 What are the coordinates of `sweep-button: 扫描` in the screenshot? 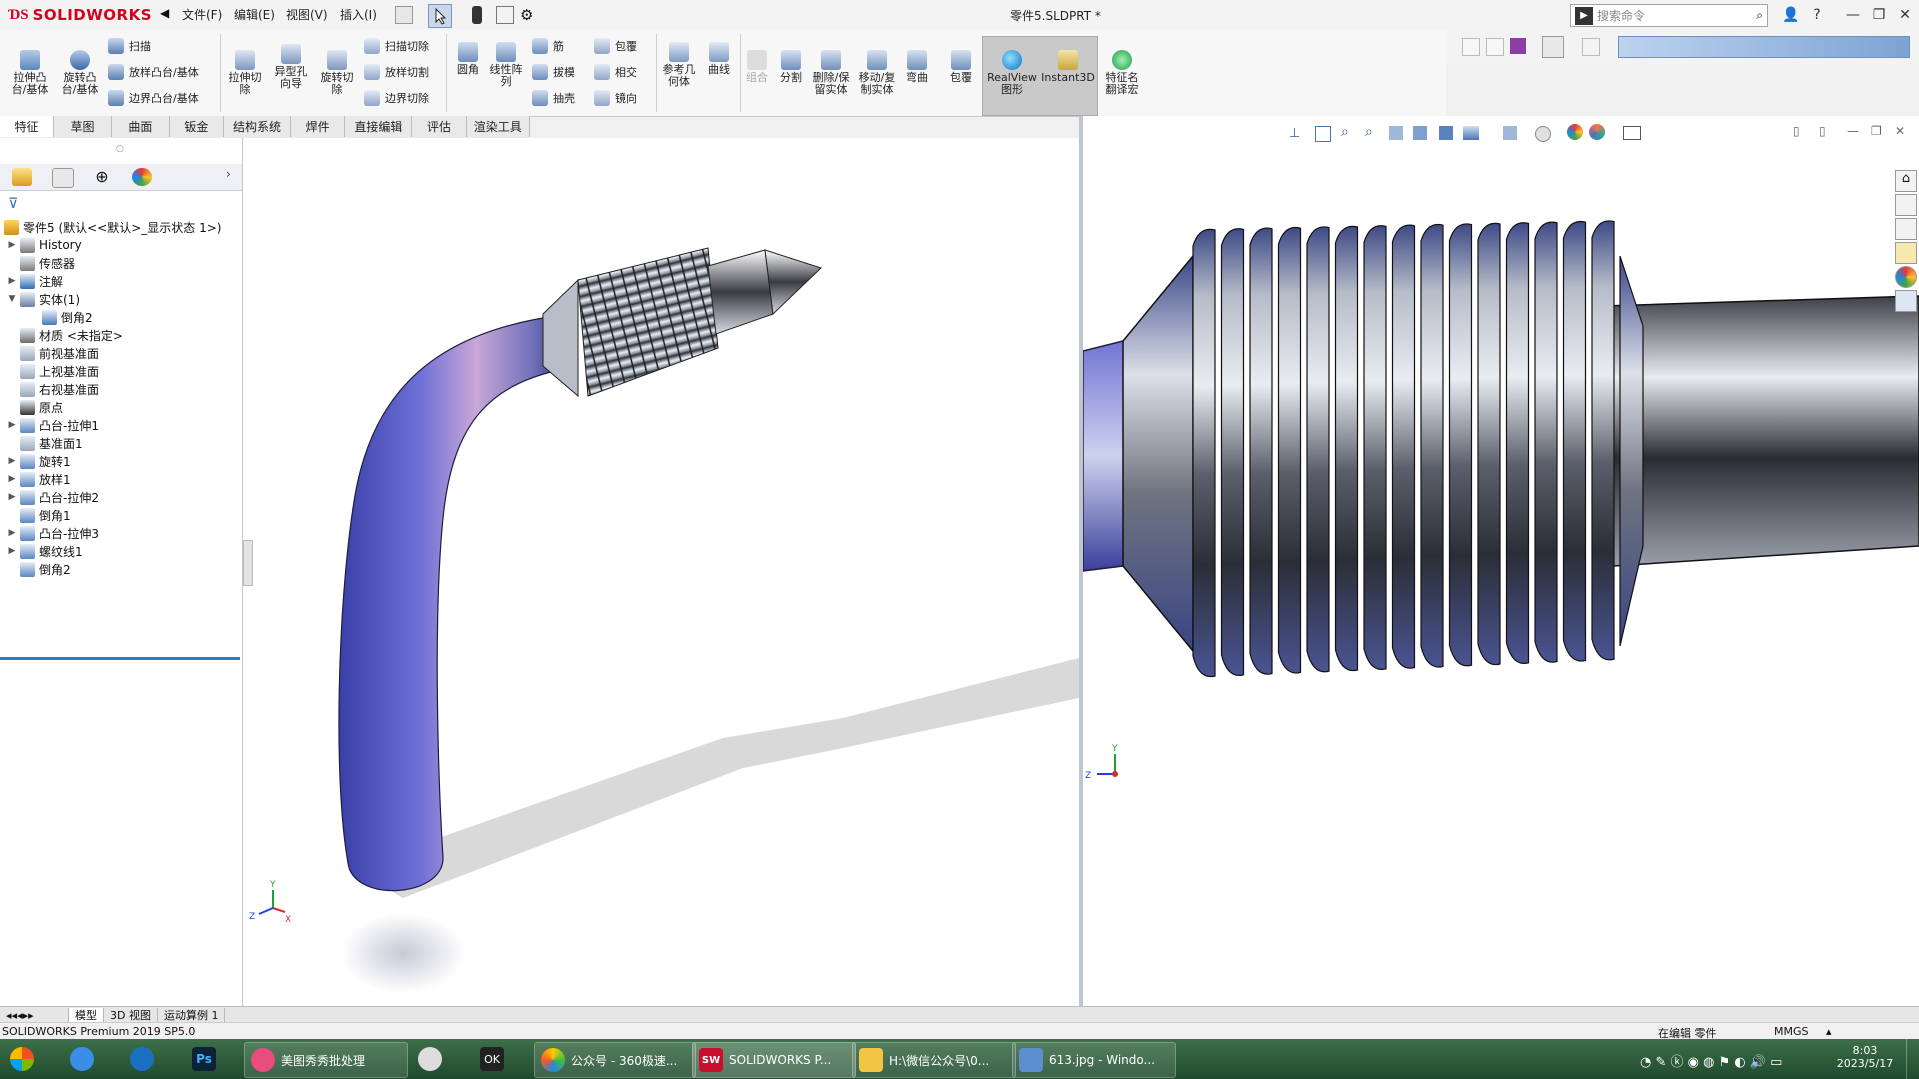 It's located at (129, 46).